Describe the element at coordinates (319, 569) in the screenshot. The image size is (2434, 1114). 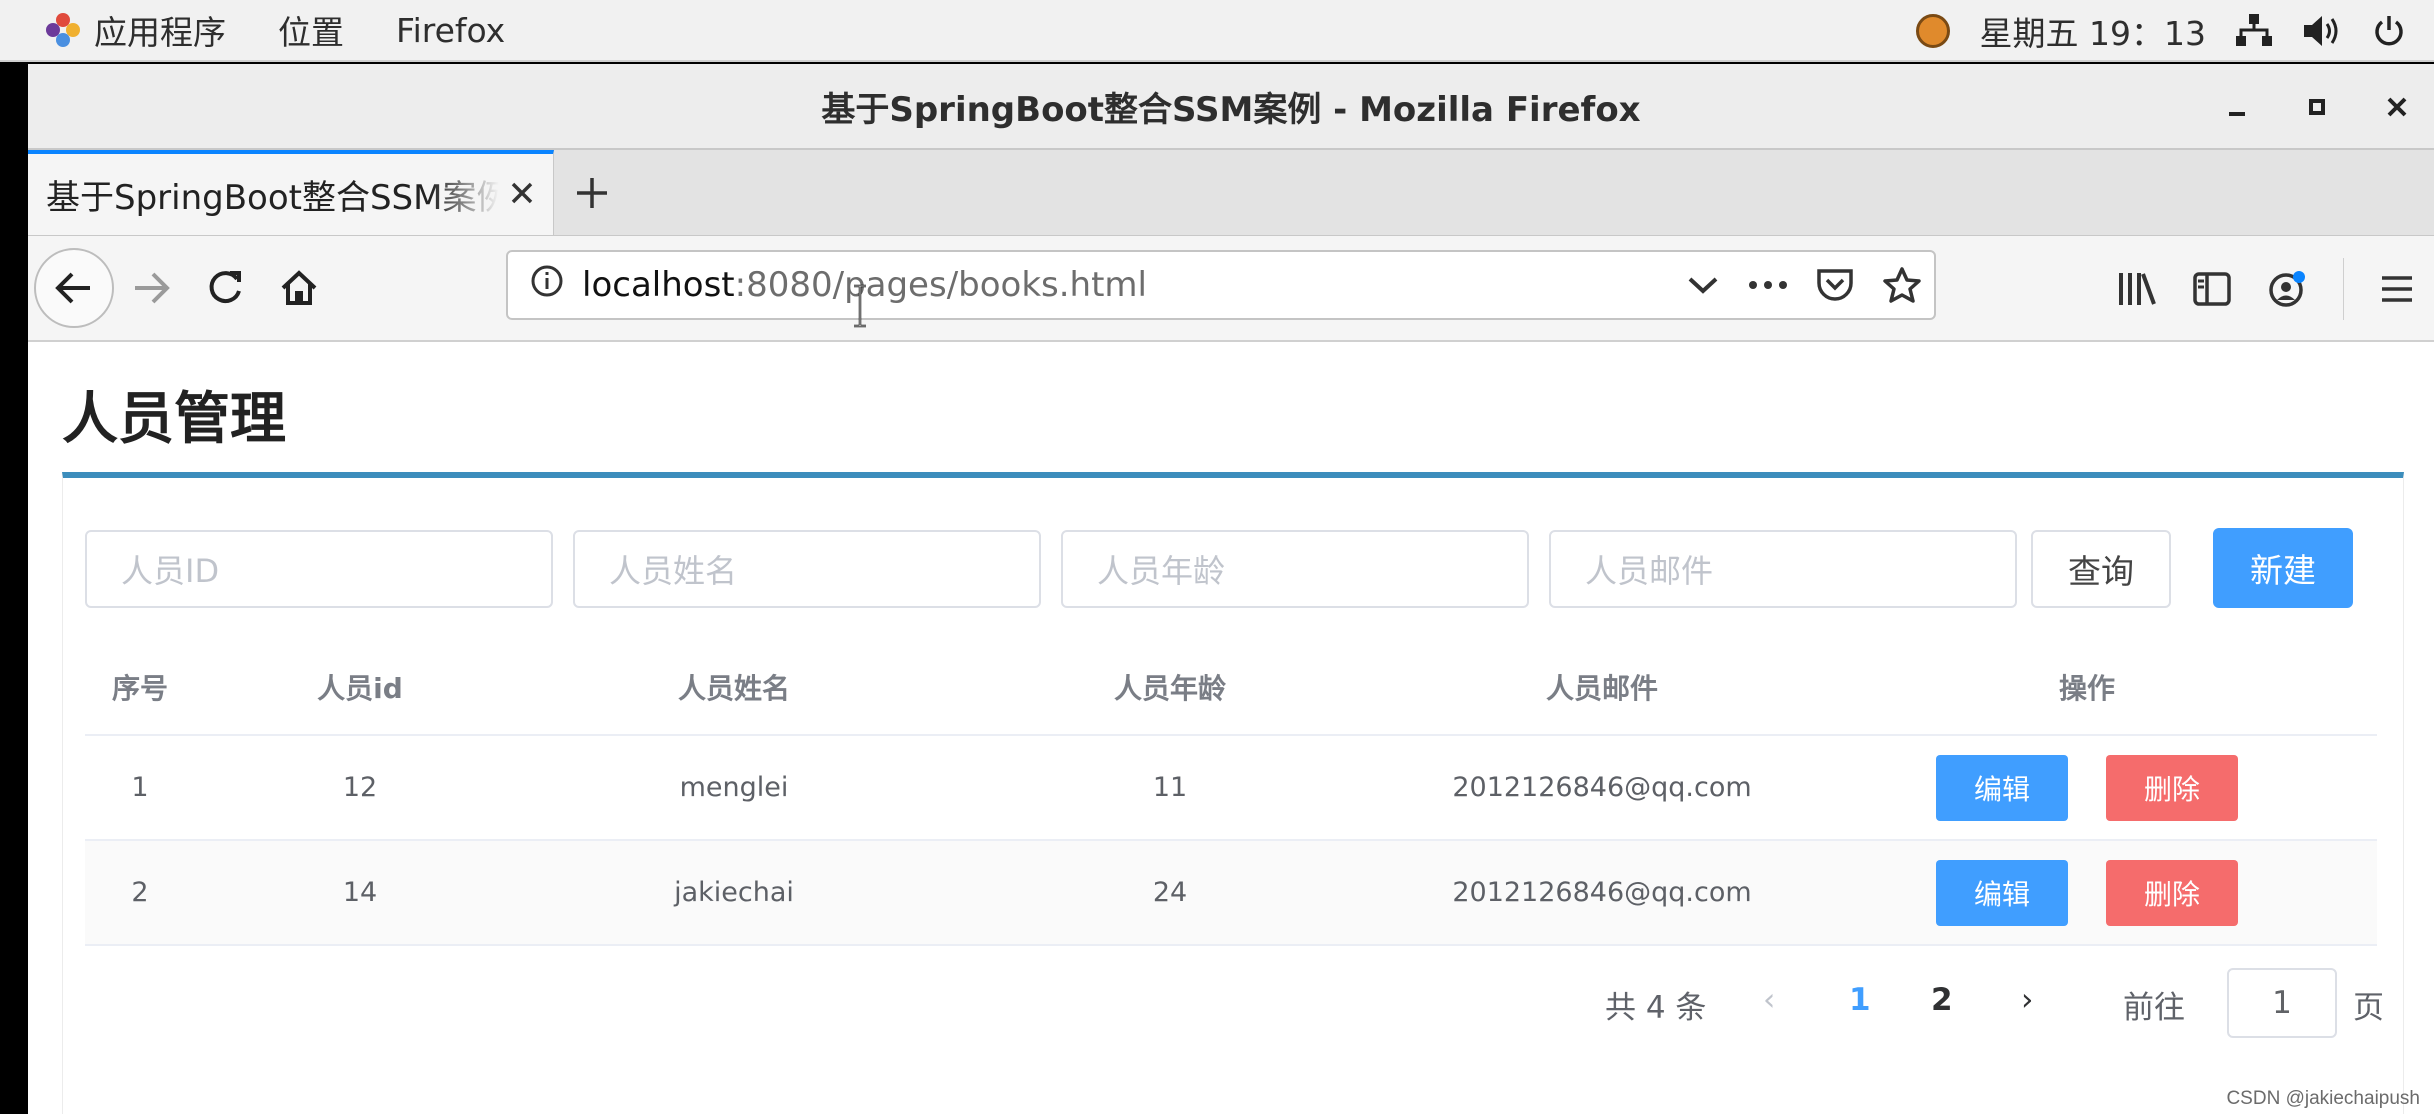
I see `person-id-input: 人员ID` at that location.